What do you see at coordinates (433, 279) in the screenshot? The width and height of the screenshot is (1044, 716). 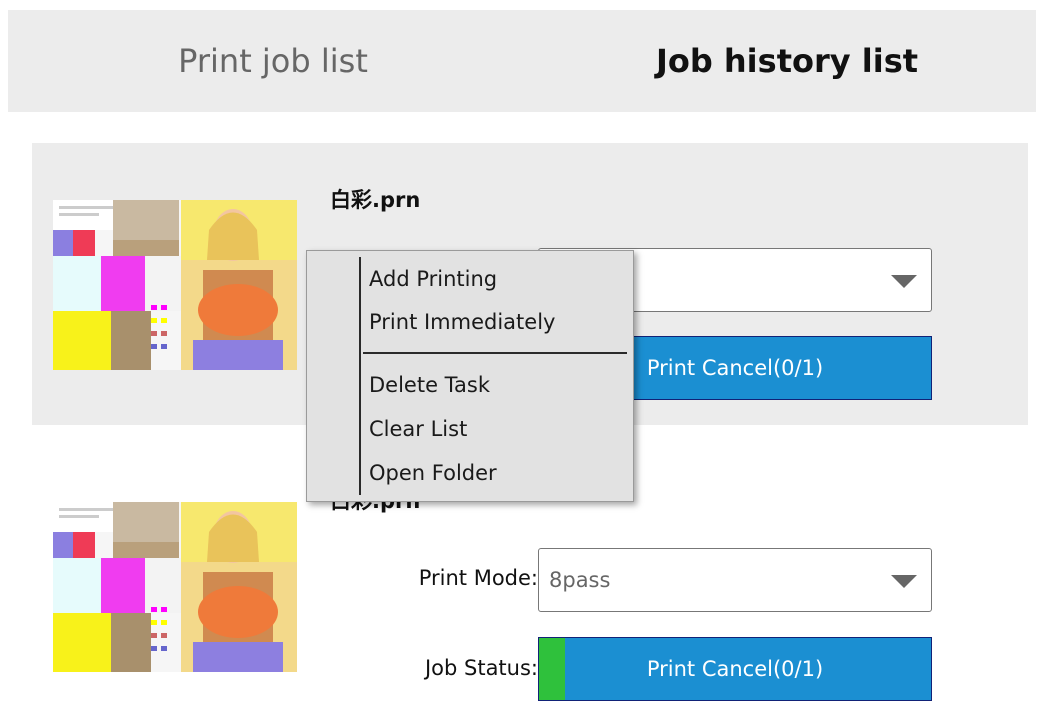 I see `menu-item-add-printing: Add Printing` at bounding box center [433, 279].